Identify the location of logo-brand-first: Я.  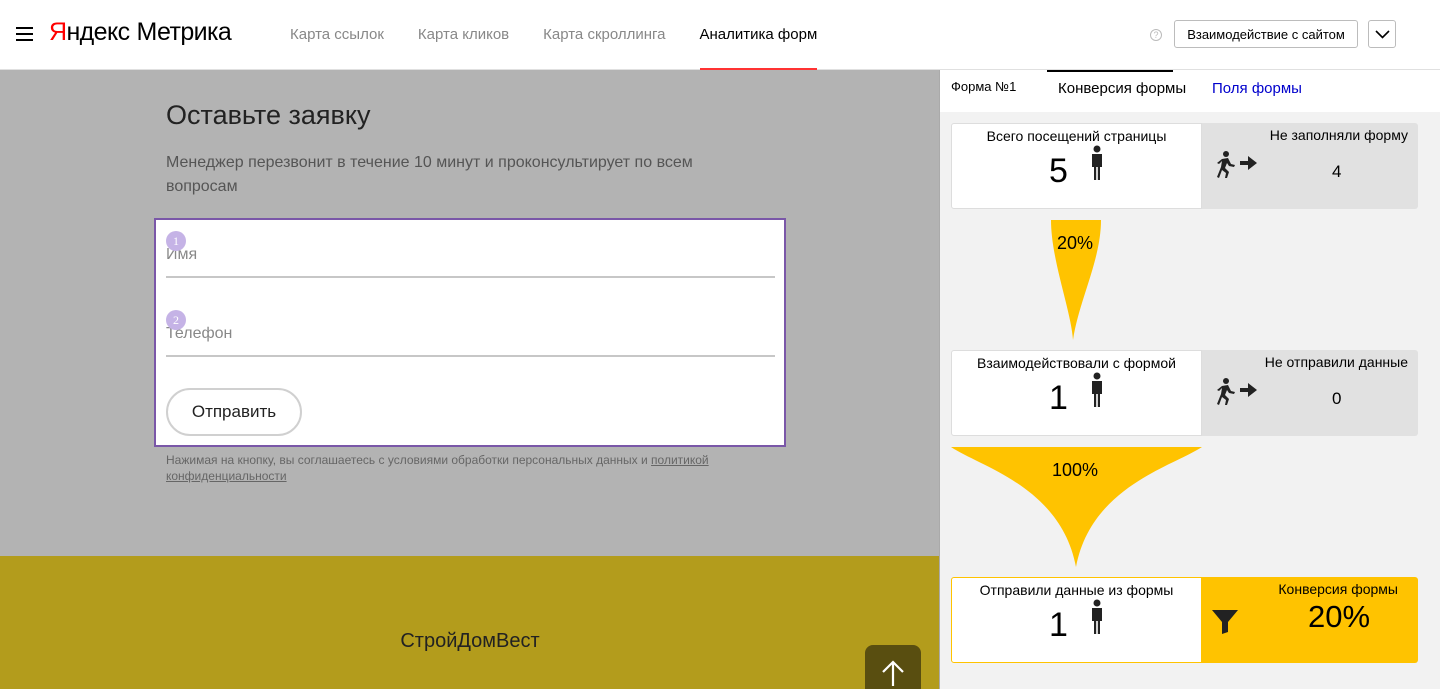
(58, 32).